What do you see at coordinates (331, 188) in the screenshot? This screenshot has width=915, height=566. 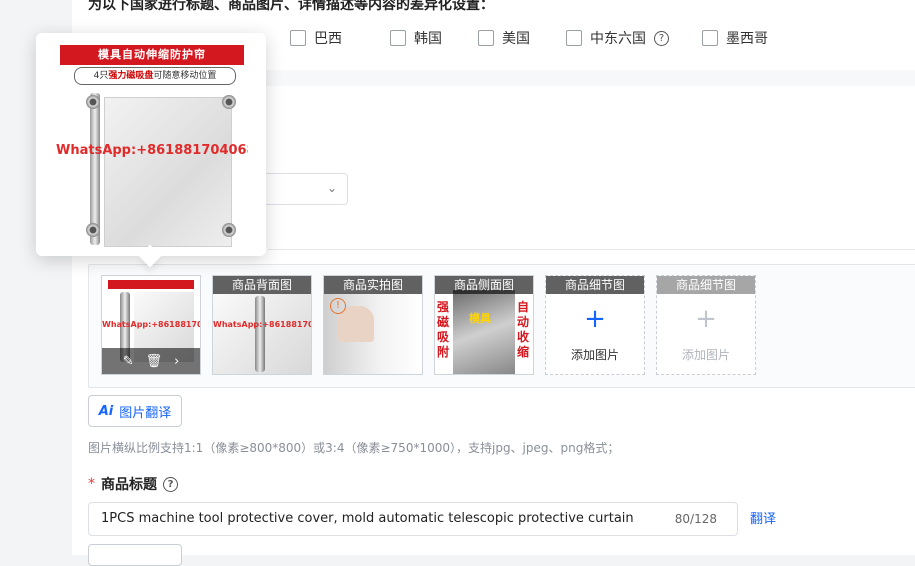 I see `chevron-down-icon: ⌄` at bounding box center [331, 188].